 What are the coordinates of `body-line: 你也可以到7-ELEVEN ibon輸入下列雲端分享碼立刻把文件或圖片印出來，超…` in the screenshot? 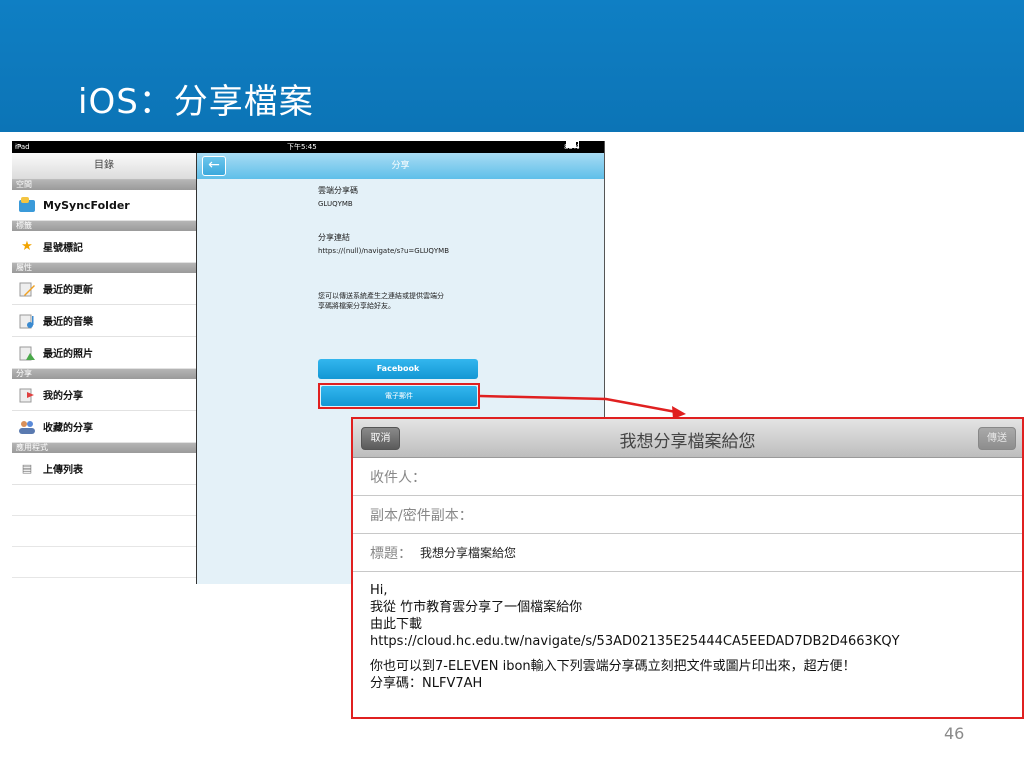 It's located at (613, 666).